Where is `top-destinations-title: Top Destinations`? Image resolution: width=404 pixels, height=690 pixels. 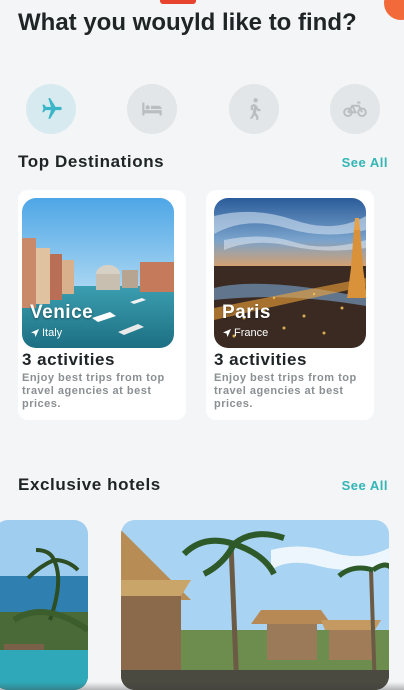 top-destinations-title: Top Destinations is located at coordinates (91, 161).